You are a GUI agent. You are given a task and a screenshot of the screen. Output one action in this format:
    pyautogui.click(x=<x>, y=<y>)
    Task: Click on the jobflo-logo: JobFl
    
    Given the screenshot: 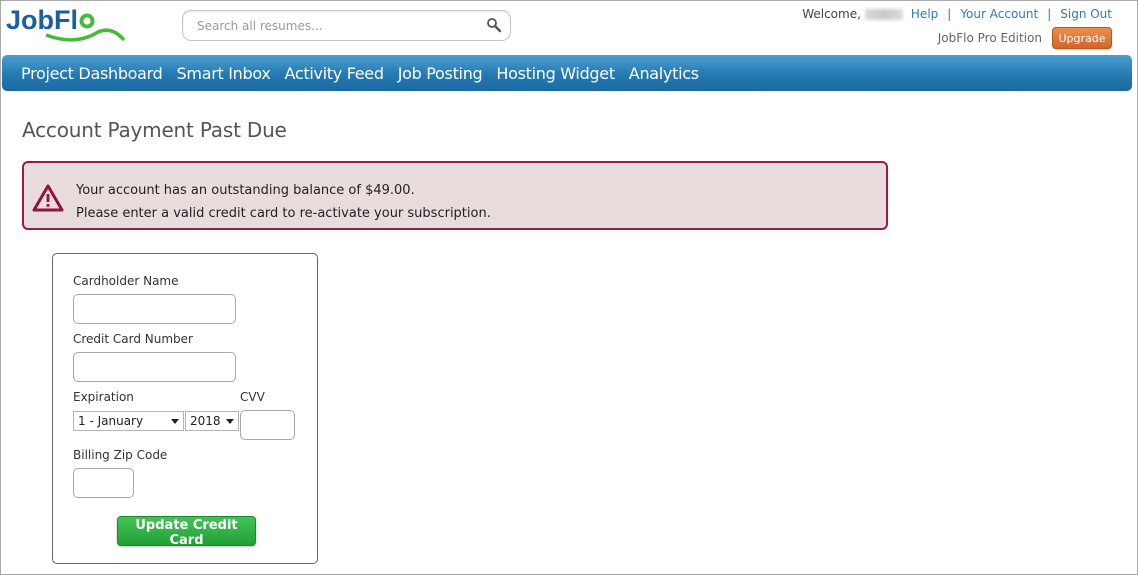 What is the action you would take?
    pyautogui.click(x=68, y=24)
    